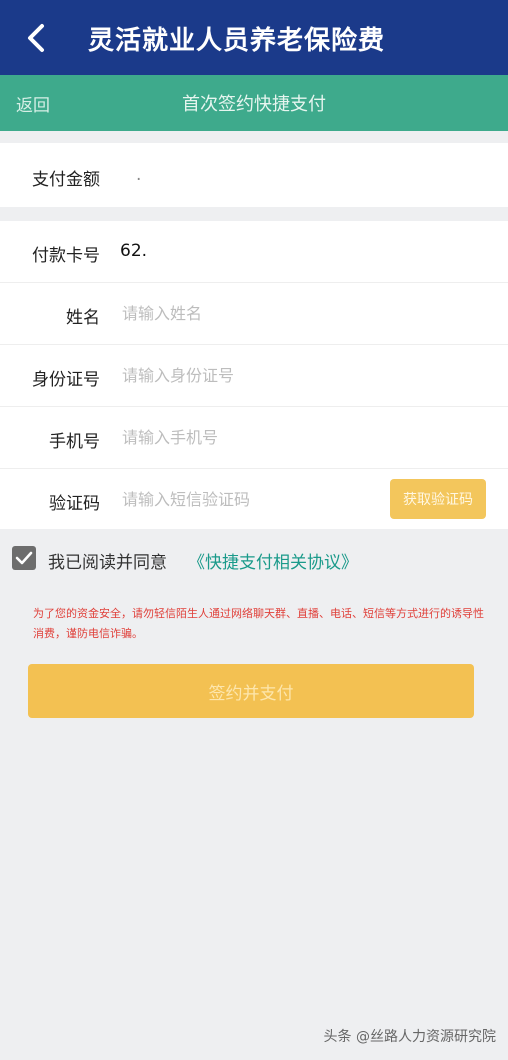 The height and width of the screenshot is (1060, 508). I want to click on name-label: 姓名, so click(83, 318).